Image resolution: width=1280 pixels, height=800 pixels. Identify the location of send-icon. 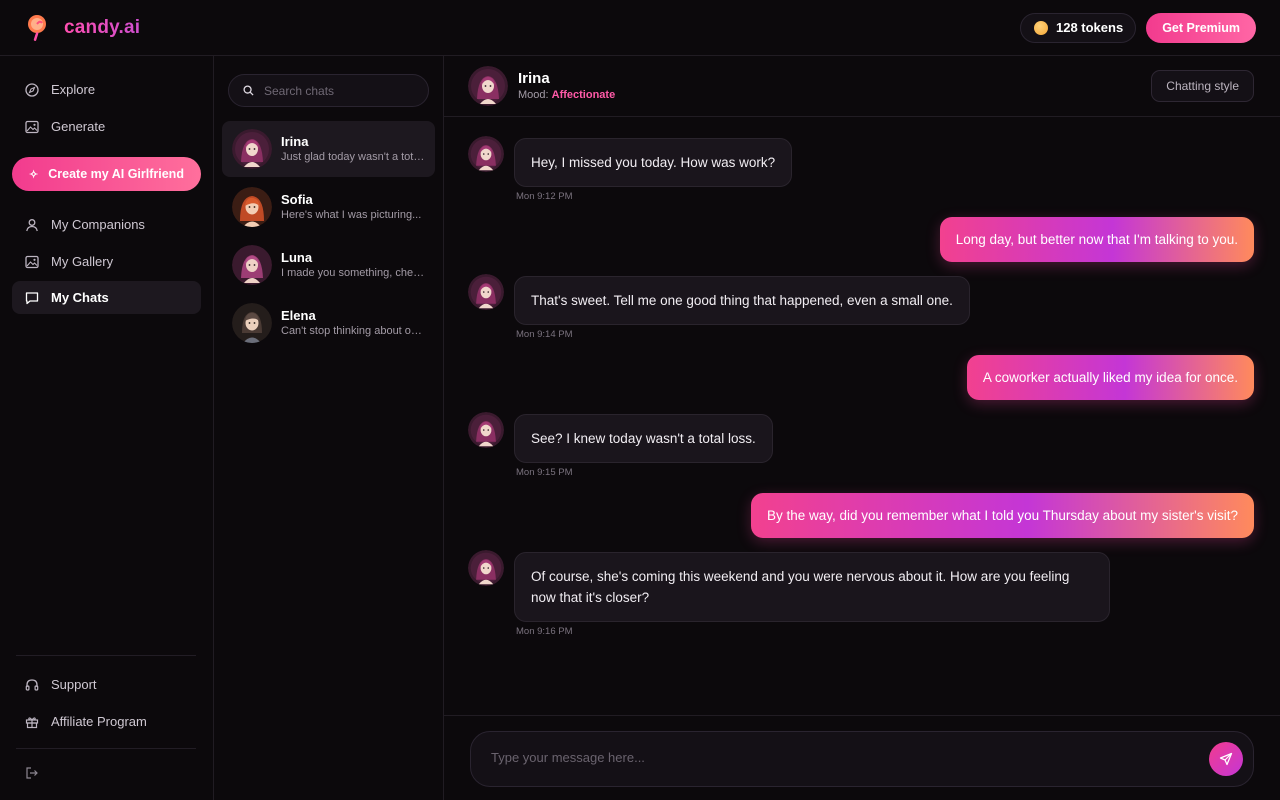
(1226, 759).